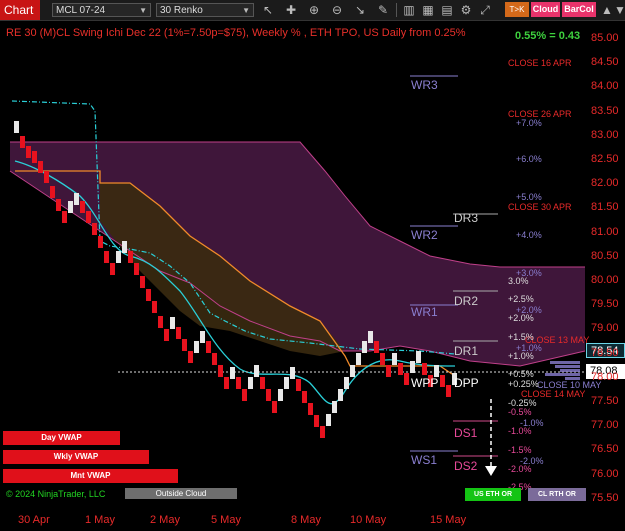 This screenshot has height=531, width=625. I want to click on y-axis-tick: 76.50, so click(605, 449).